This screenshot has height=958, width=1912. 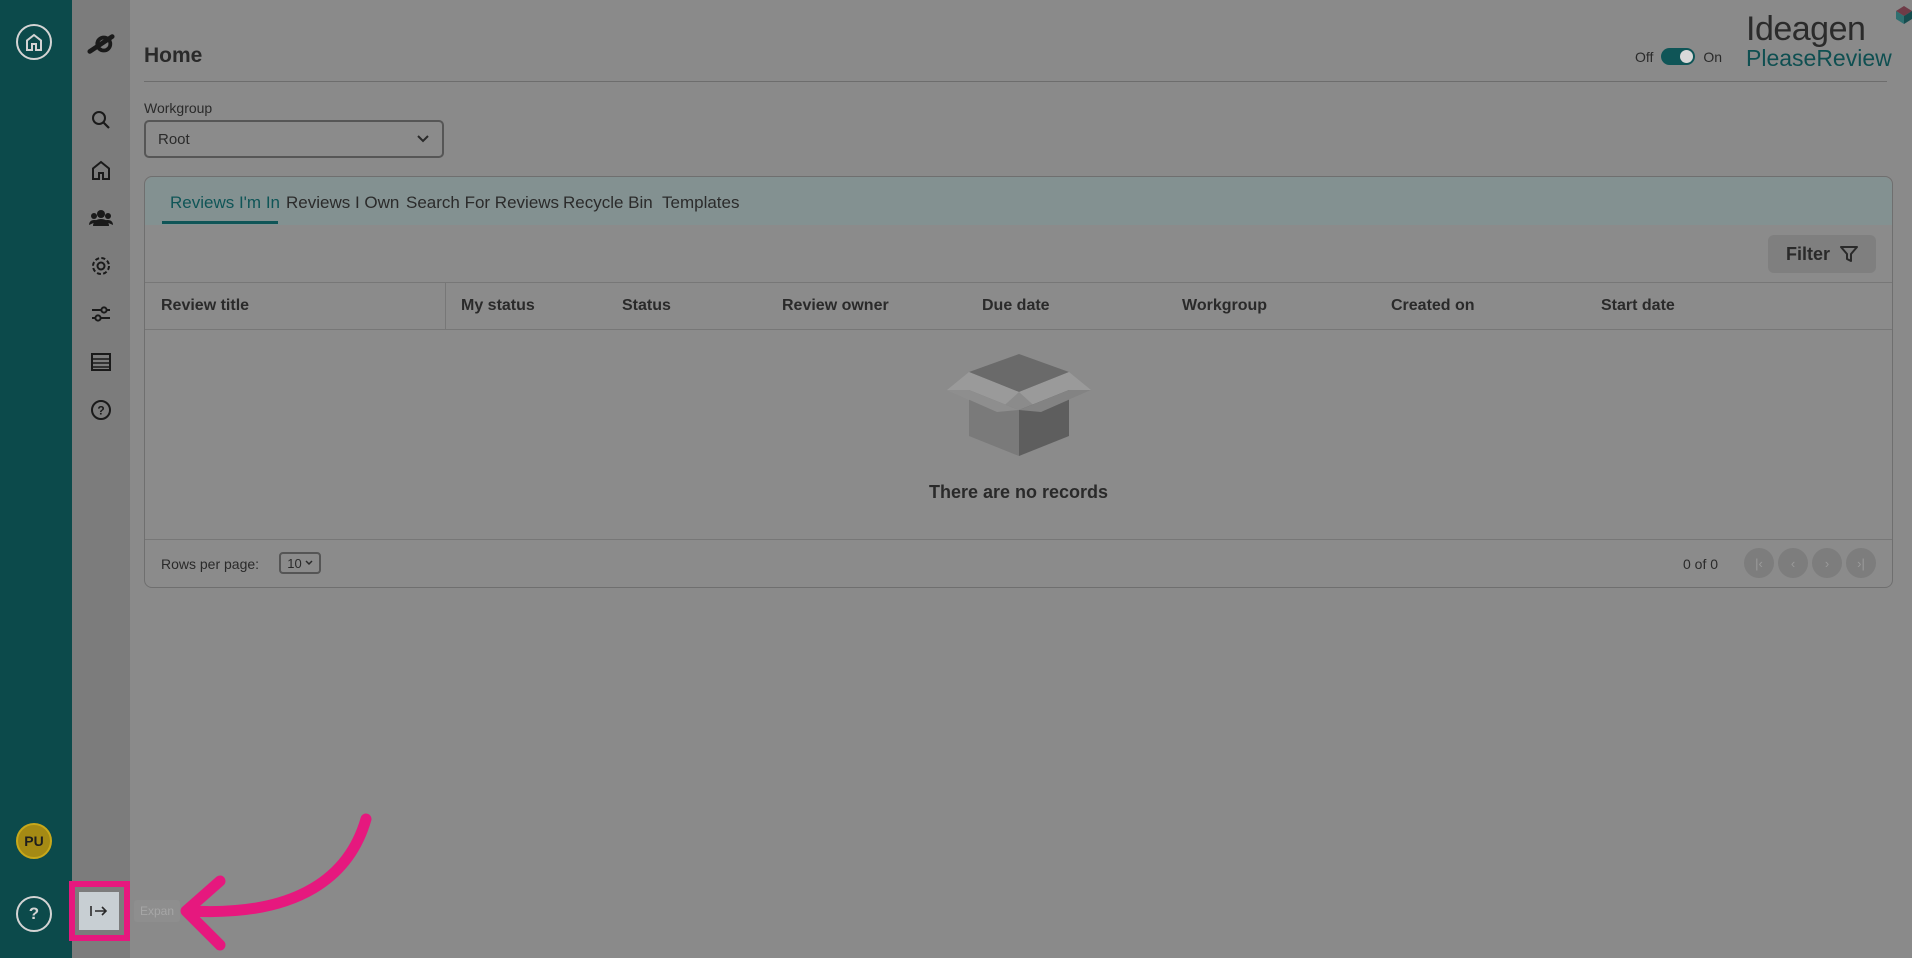 What do you see at coordinates (608, 203) in the screenshot?
I see `tab-recycle-bin: Recycle Bin` at bounding box center [608, 203].